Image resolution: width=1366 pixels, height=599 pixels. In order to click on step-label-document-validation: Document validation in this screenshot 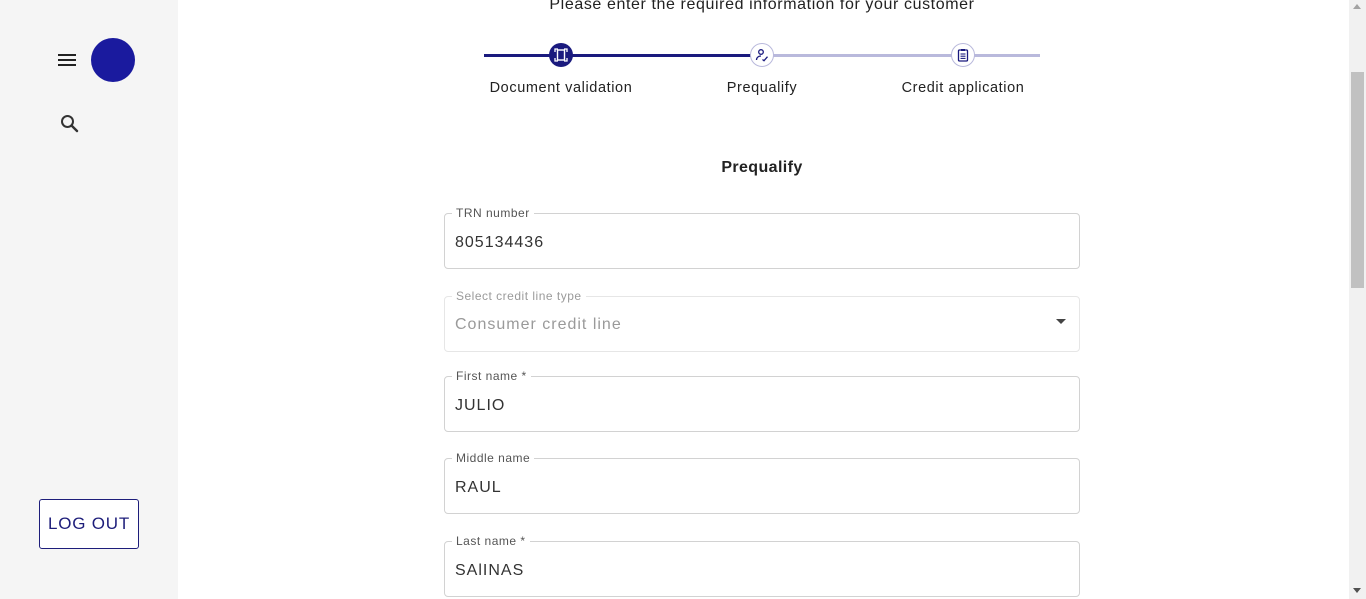, I will do `click(561, 88)`.